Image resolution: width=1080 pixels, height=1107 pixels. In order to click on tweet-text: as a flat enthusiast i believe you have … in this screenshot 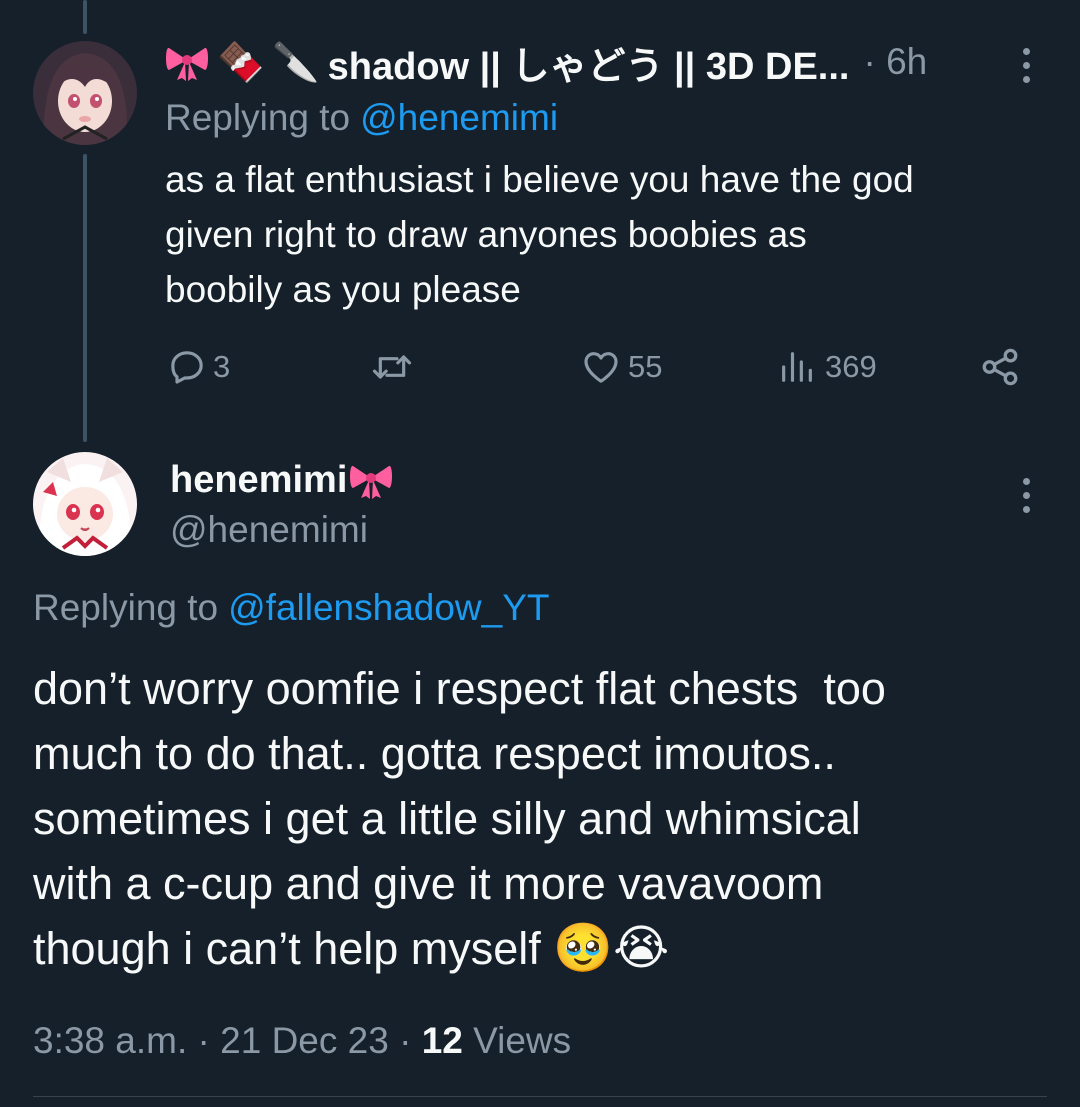, I will do `click(539, 234)`.